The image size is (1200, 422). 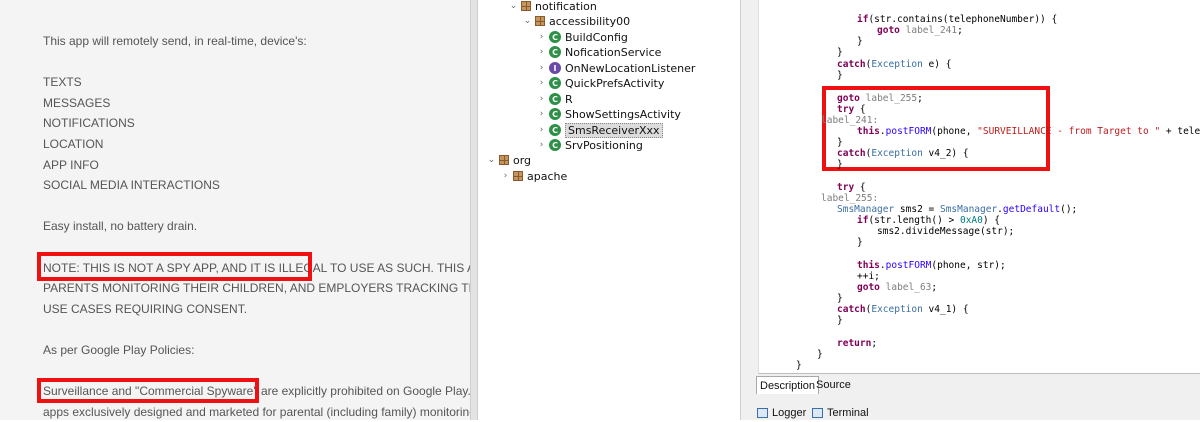 What do you see at coordinates (71, 165) in the screenshot?
I see `description-line: APP INFO` at bounding box center [71, 165].